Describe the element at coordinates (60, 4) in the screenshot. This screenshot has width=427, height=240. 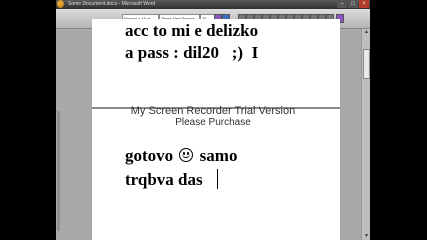
I see `office-button-icon` at that location.